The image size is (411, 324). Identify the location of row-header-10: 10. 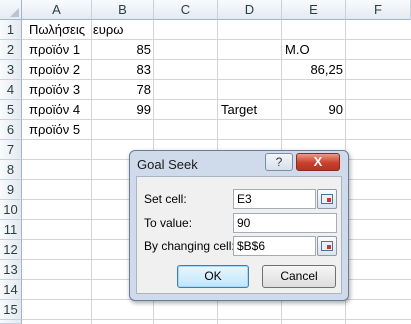
(11, 210).